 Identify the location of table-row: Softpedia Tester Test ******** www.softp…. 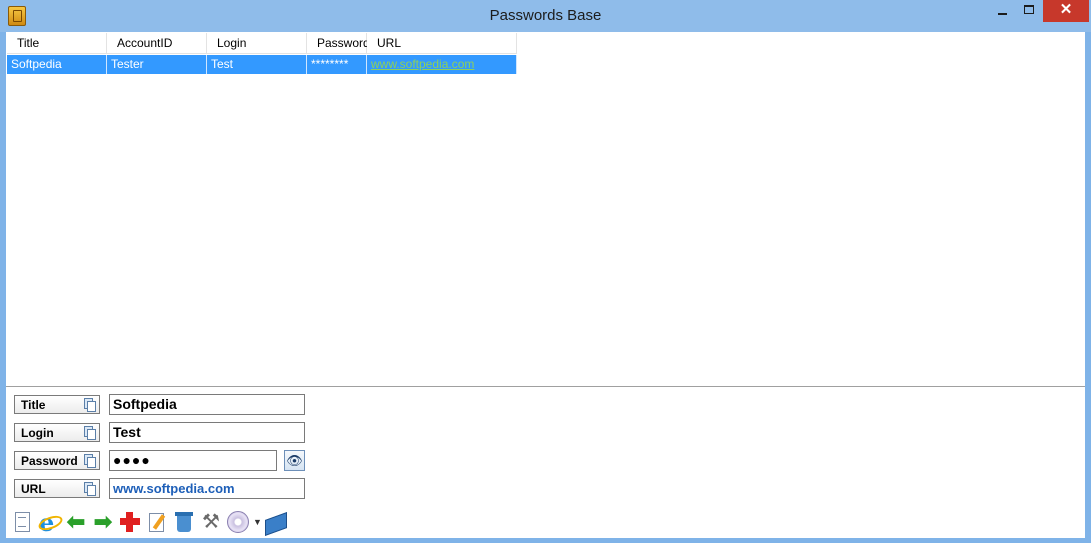
(262, 64).